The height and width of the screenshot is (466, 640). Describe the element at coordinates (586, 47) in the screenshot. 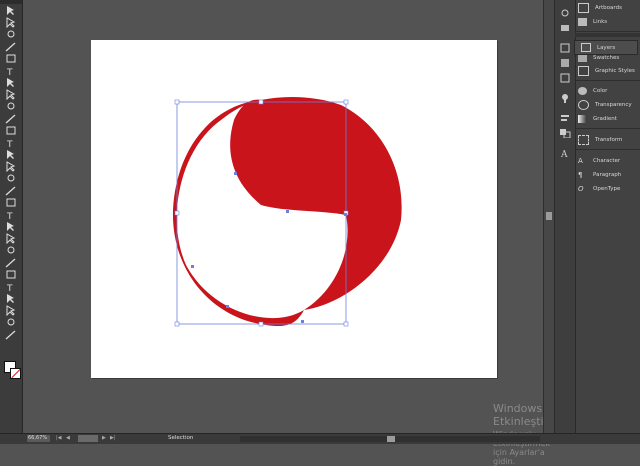

I see `layers-icon` at that location.